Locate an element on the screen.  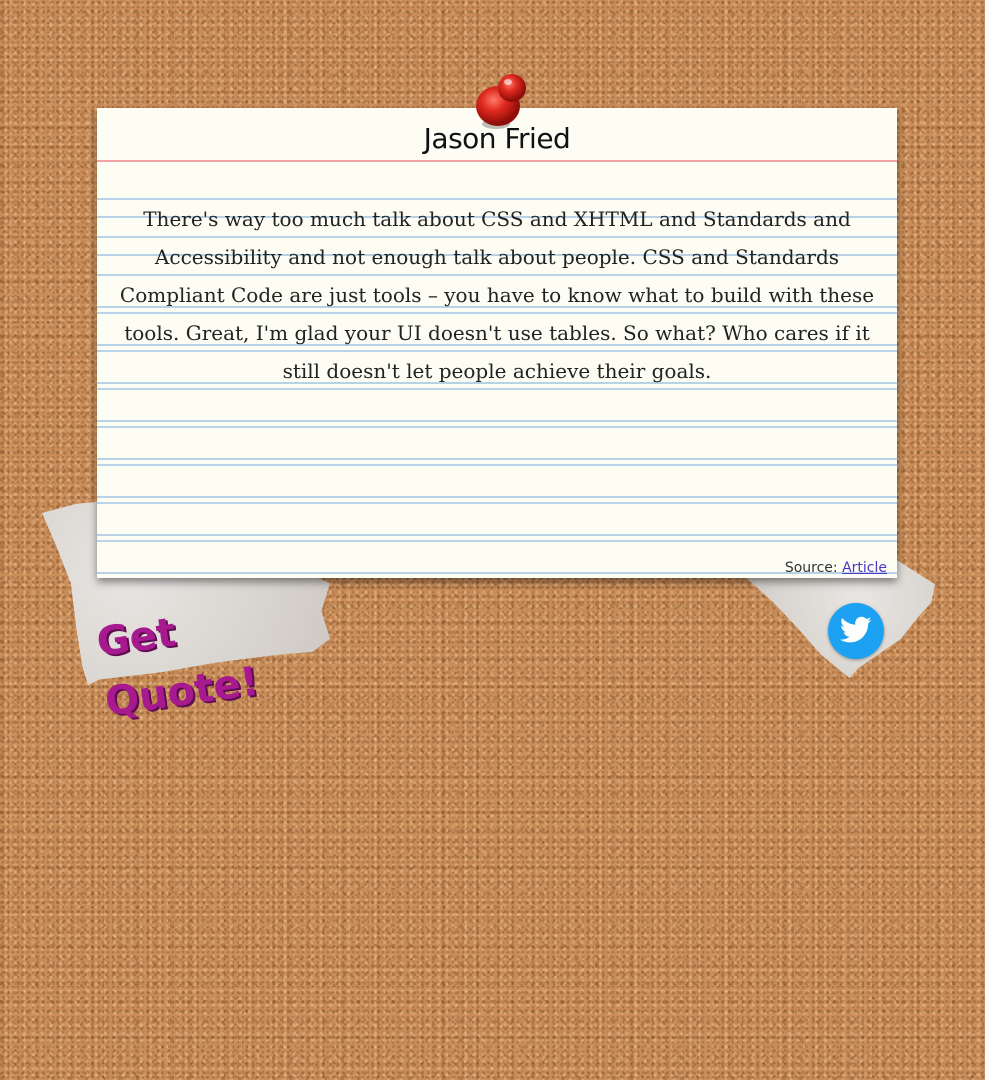
quote-source: Source: Article is located at coordinates (836, 568).